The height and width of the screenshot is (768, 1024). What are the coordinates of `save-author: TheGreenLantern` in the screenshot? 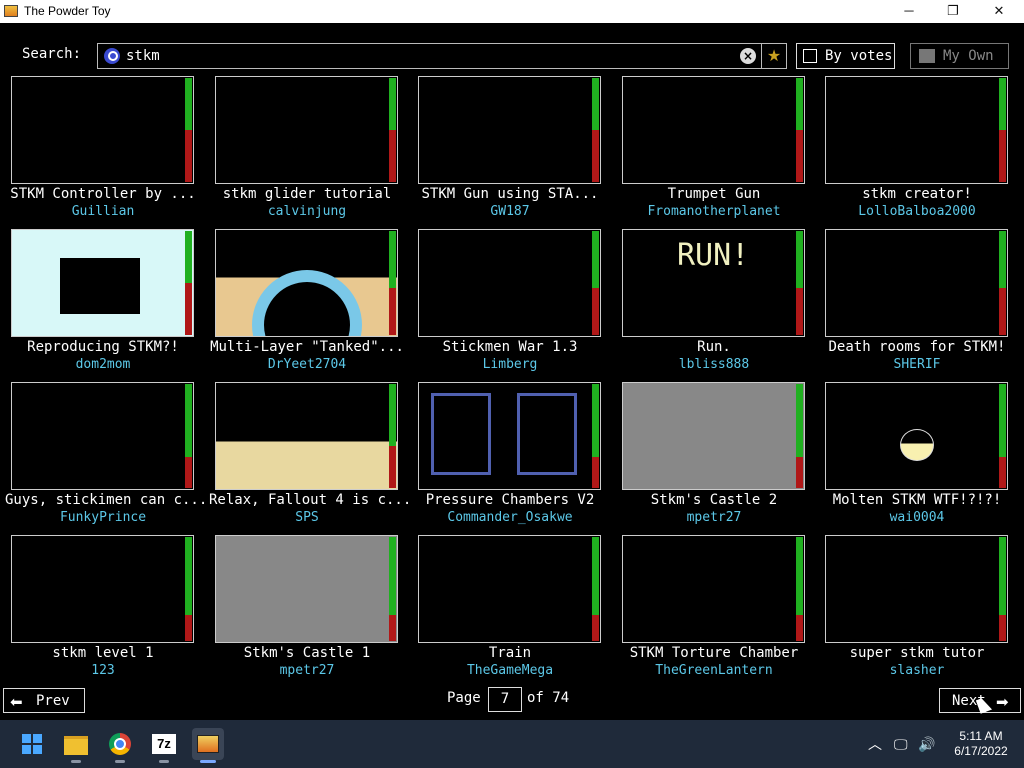 It's located at (714, 670).